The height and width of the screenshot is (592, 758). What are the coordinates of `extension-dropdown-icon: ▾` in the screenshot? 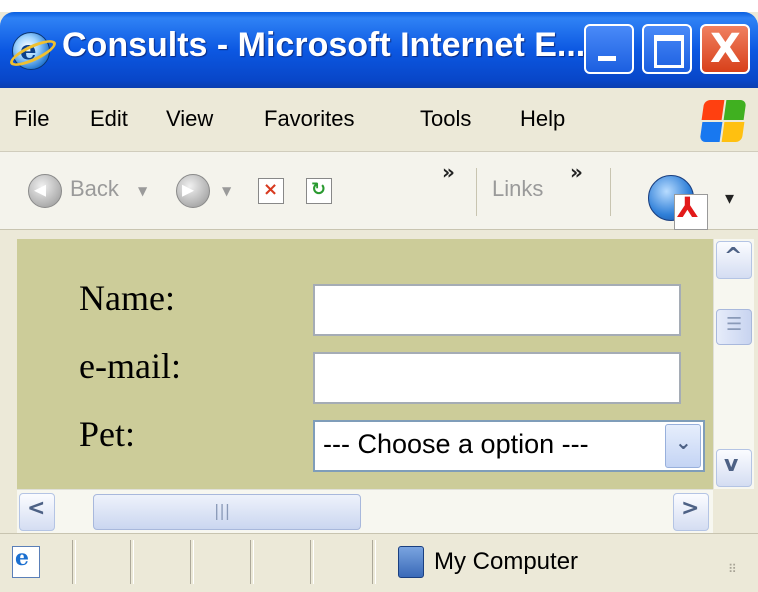 It's located at (729, 198).